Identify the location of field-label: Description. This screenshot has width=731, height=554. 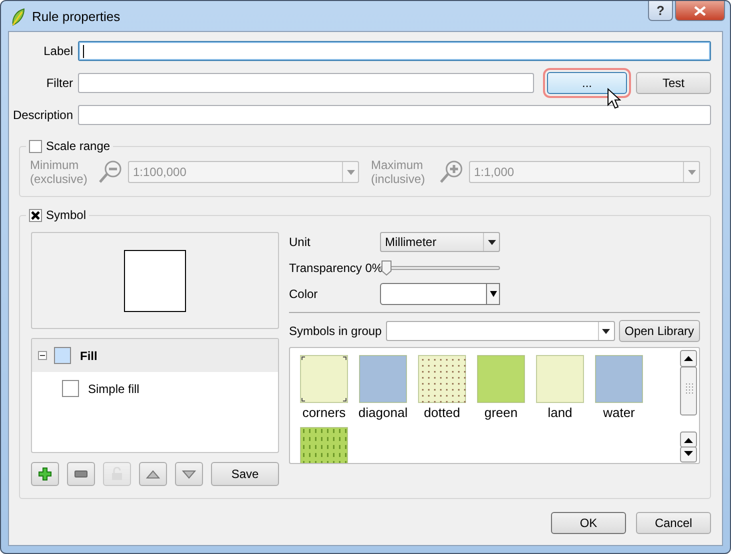
(42, 115).